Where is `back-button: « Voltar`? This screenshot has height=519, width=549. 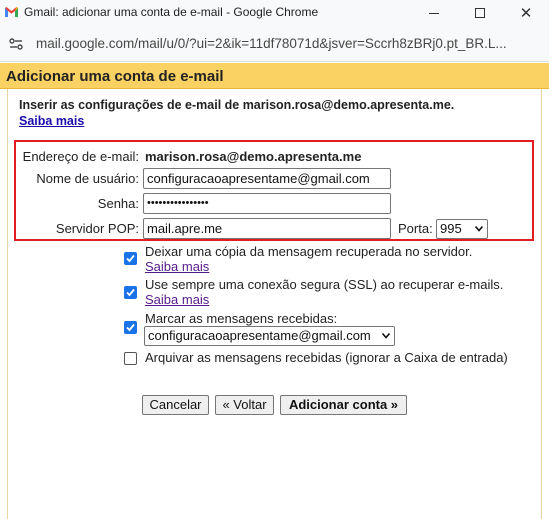 back-button: « Voltar is located at coordinates (244, 405).